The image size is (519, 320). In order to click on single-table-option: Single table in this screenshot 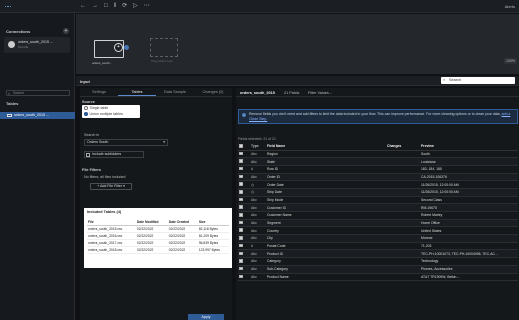, I will do `click(96, 108)`.